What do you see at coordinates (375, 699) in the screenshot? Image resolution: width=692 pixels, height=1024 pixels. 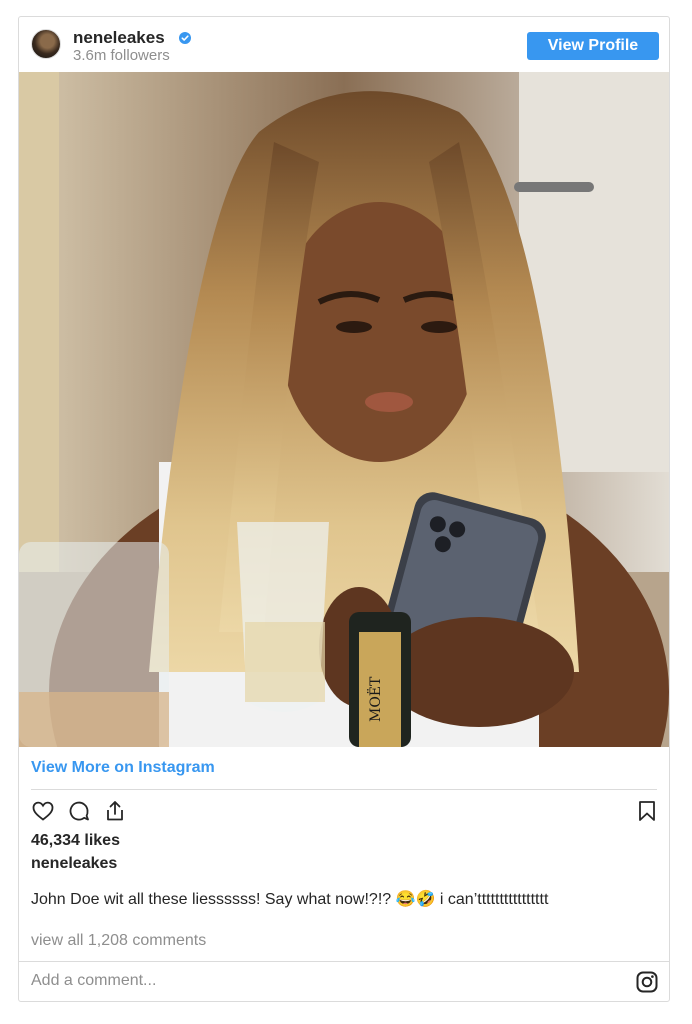 I see `bottle-label: MOËT` at bounding box center [375, 699].